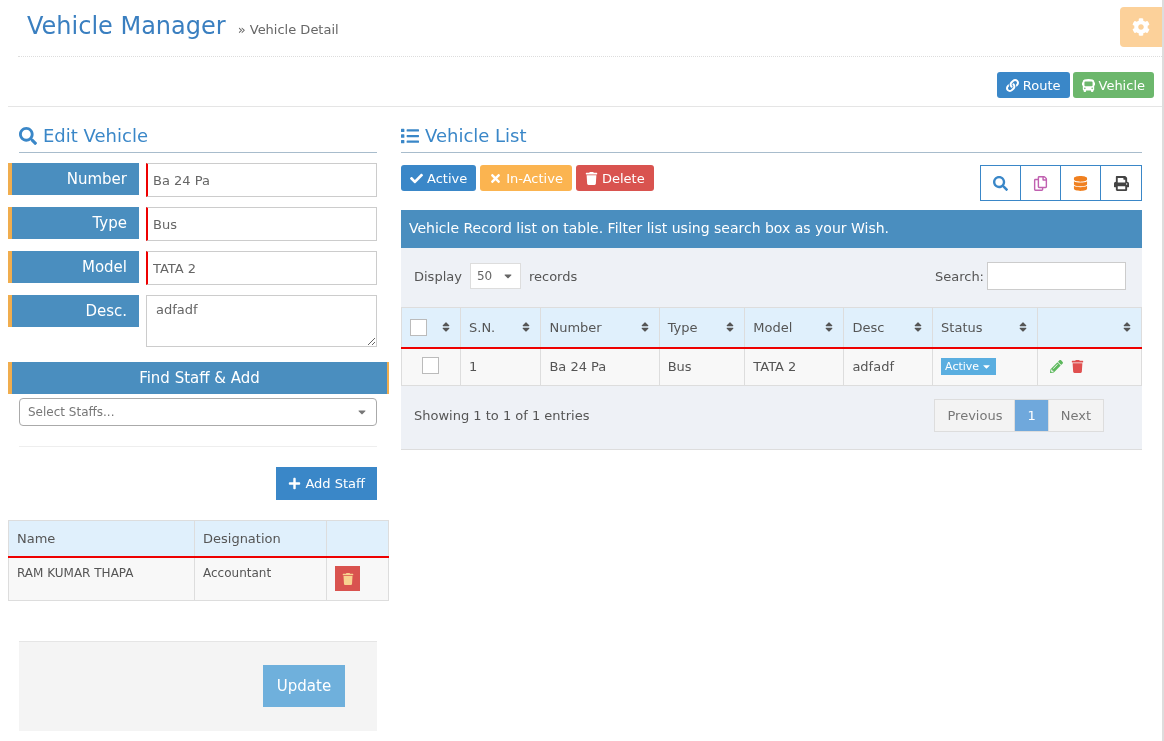 This screenshot has height=741, width=1164. I want to click on cross-icon, so click(496, 178).